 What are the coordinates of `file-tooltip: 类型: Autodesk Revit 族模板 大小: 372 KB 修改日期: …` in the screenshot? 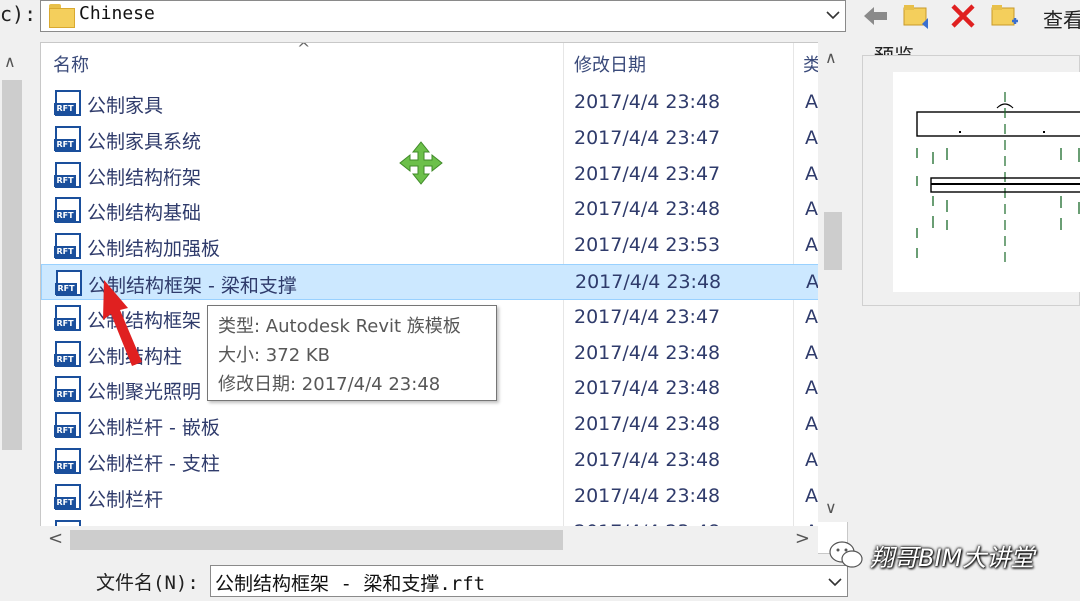 It's located at (352, 353).